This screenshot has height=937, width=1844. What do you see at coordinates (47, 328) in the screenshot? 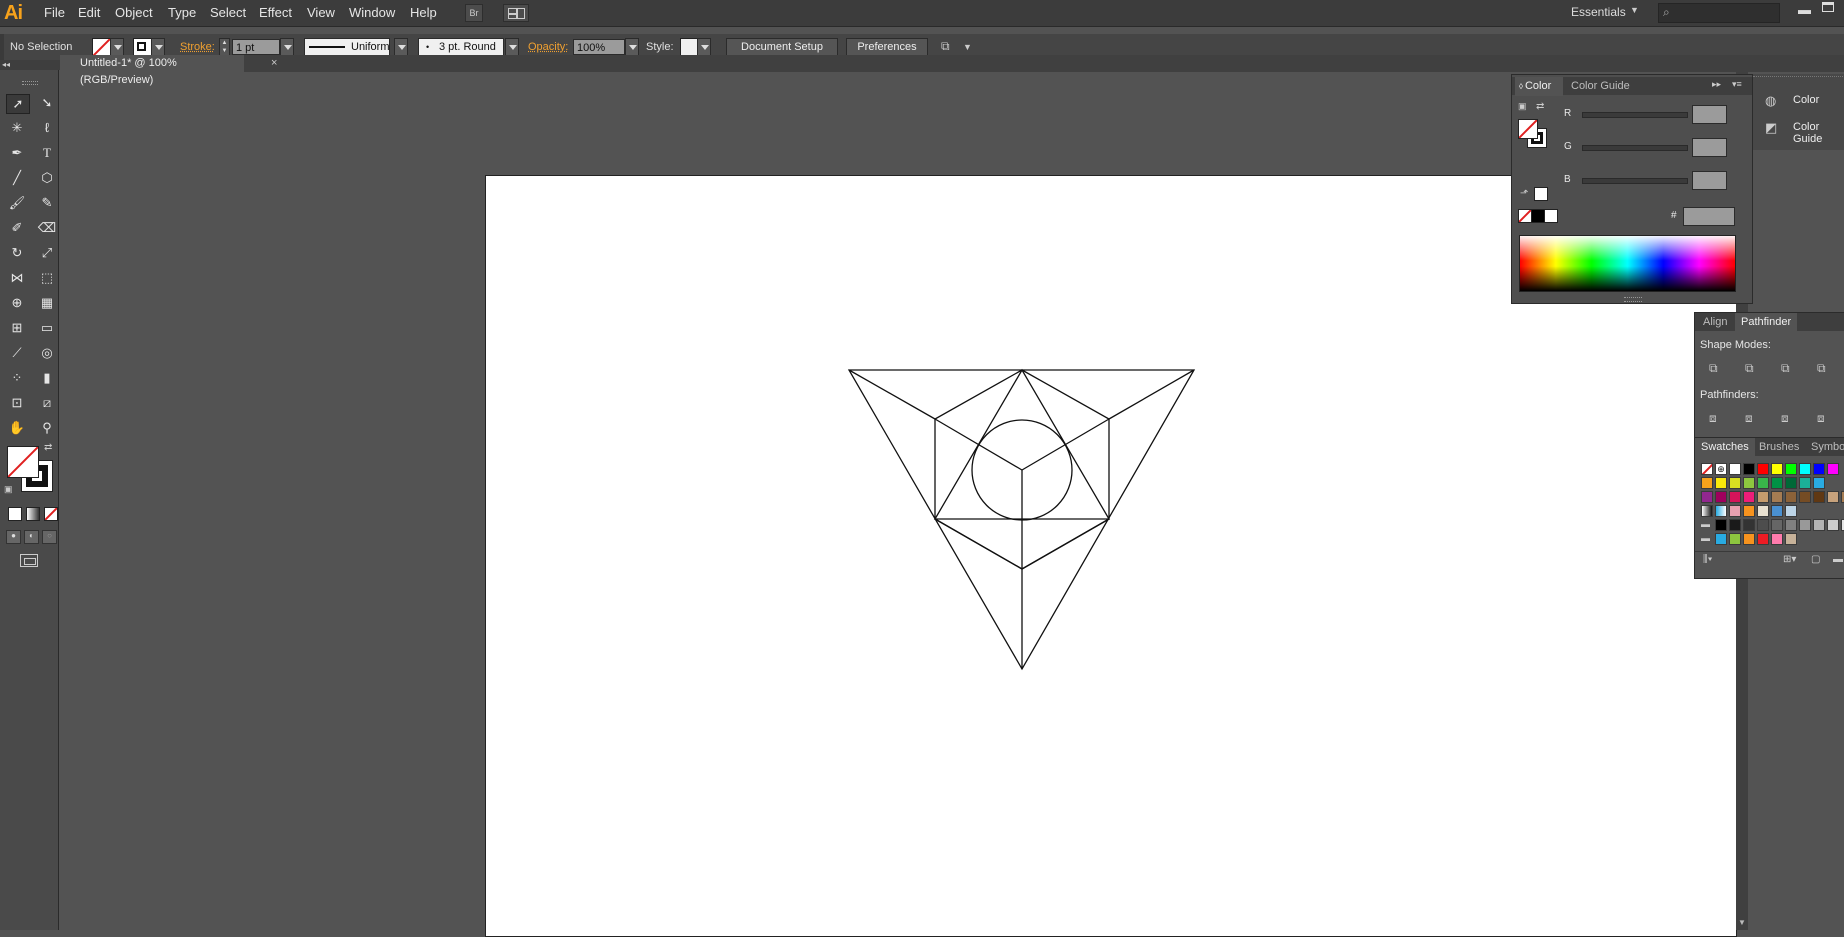
I see `gradient-tool-icon: ▭` at bounding box center [47, 328].